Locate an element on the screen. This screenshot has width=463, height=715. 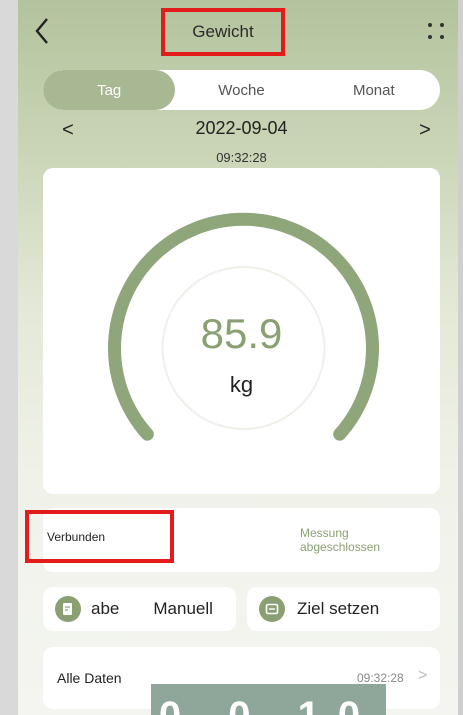
period-tabs: Tag Woche Monat is located at coordinates (241, 90).